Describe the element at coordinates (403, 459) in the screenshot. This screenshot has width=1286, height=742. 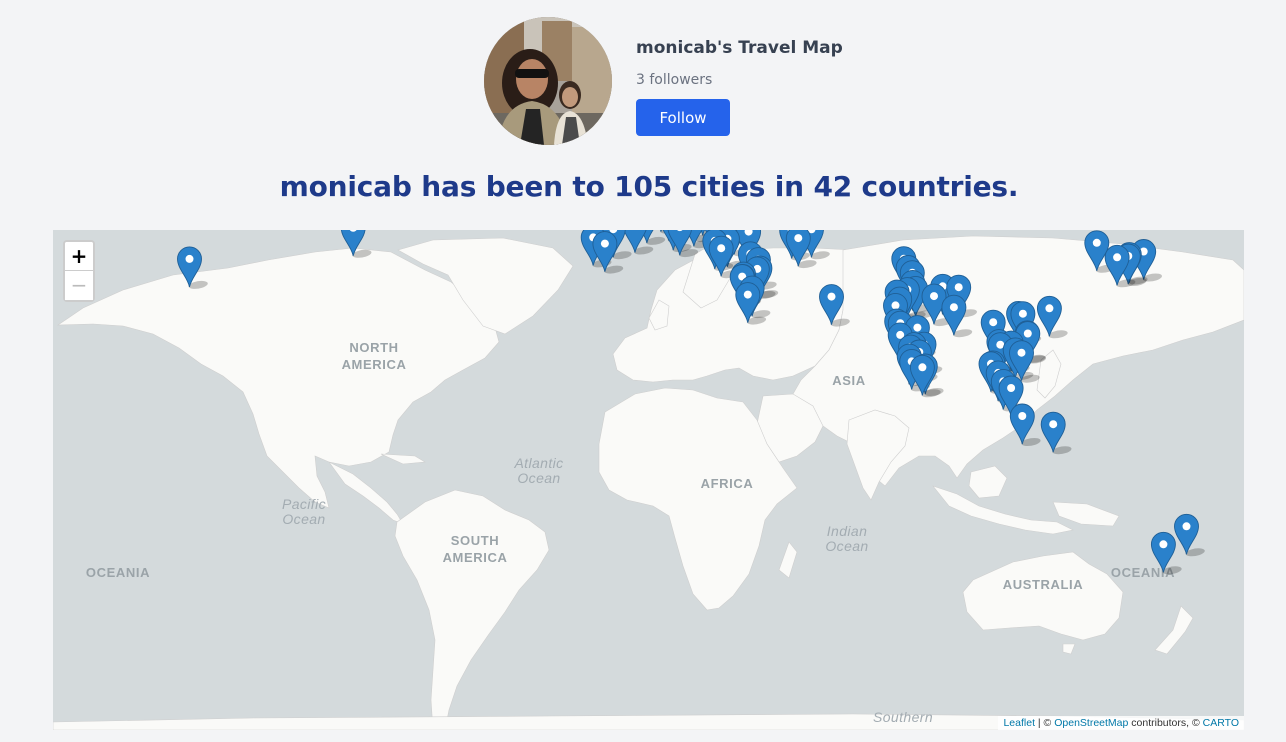
I see `land-caribbean` at that location.